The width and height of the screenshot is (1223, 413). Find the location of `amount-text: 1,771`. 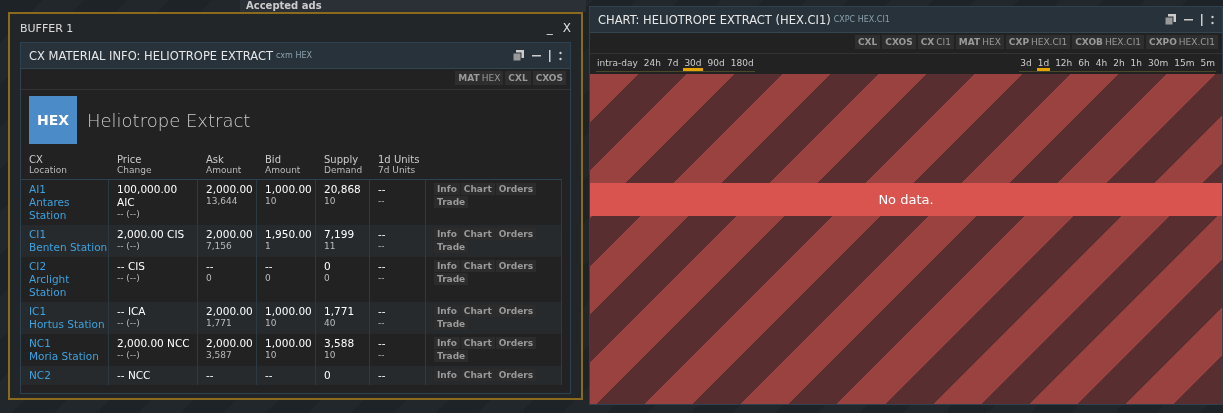

amount-text: 1,771 is located at coordinates (219, 323).